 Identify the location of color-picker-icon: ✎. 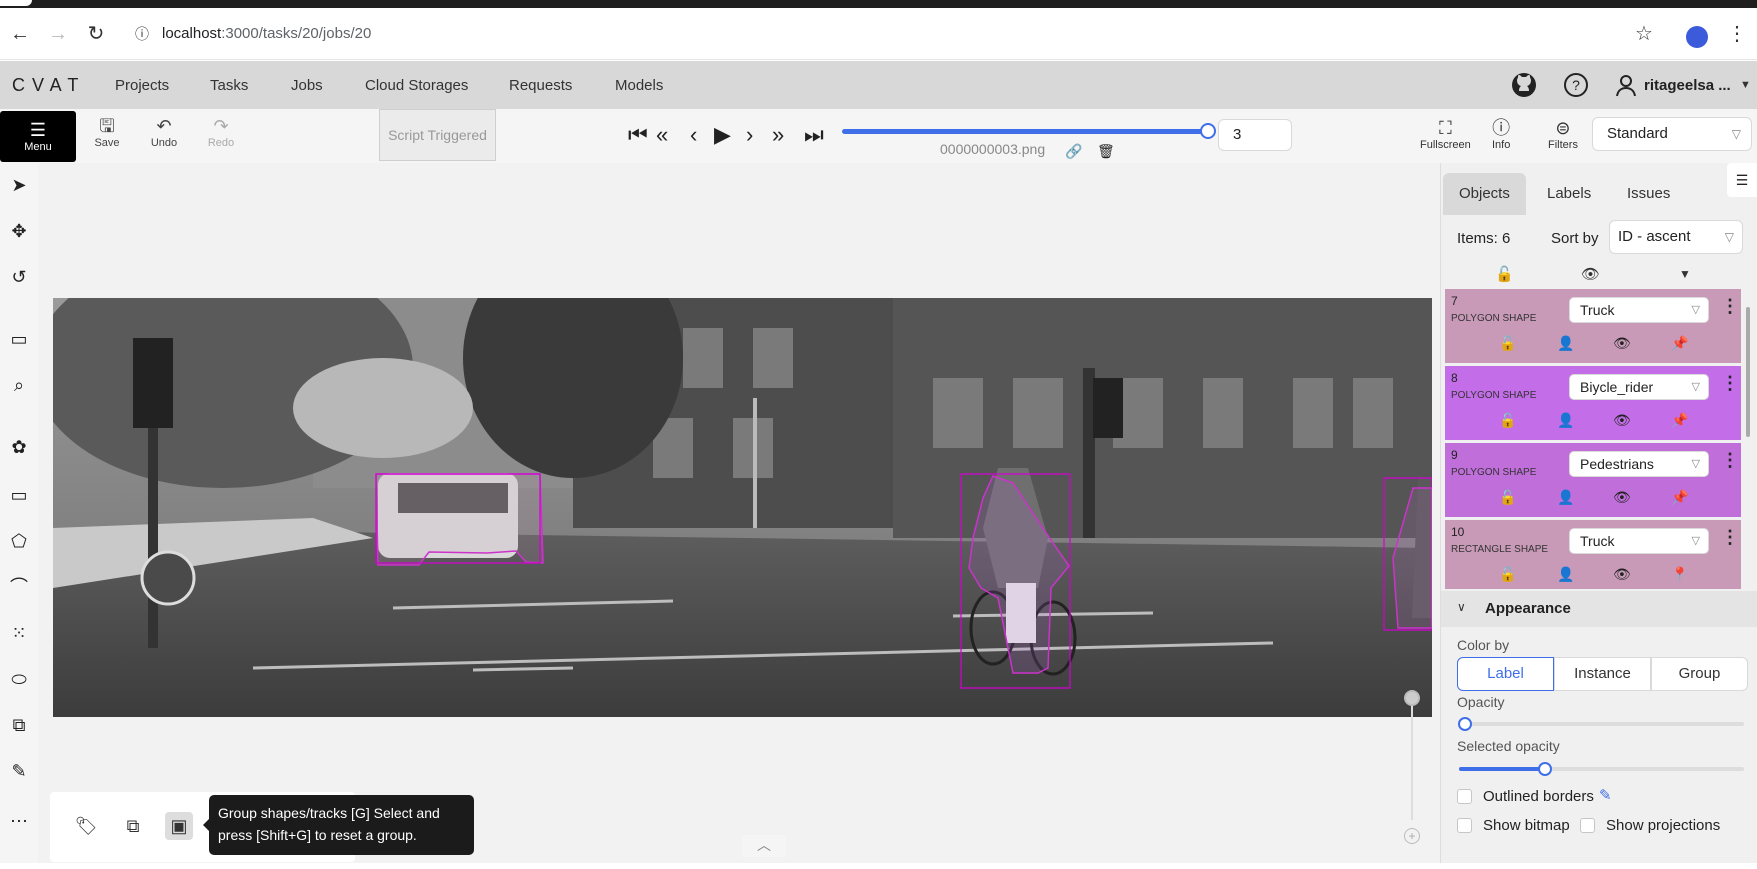
(1605, 795).